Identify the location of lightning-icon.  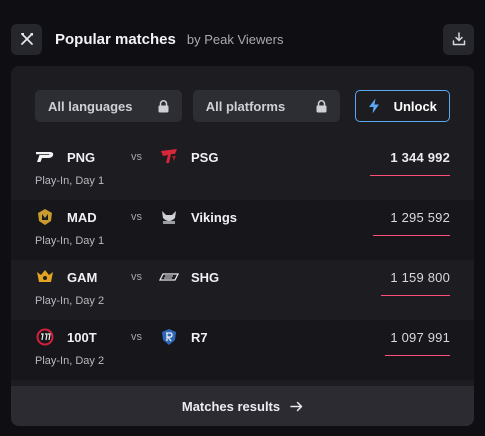
(373, 106).